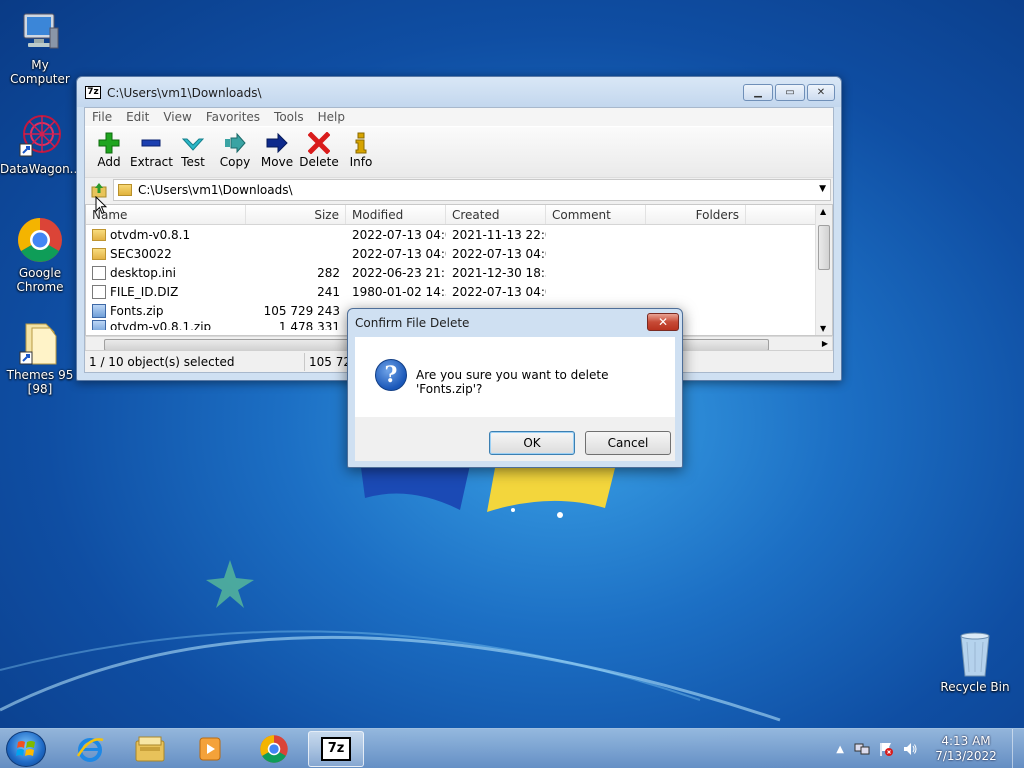  Describe the element at coordinates (99, 272) in the screenshot. I see `settings-file-icon` at that location.